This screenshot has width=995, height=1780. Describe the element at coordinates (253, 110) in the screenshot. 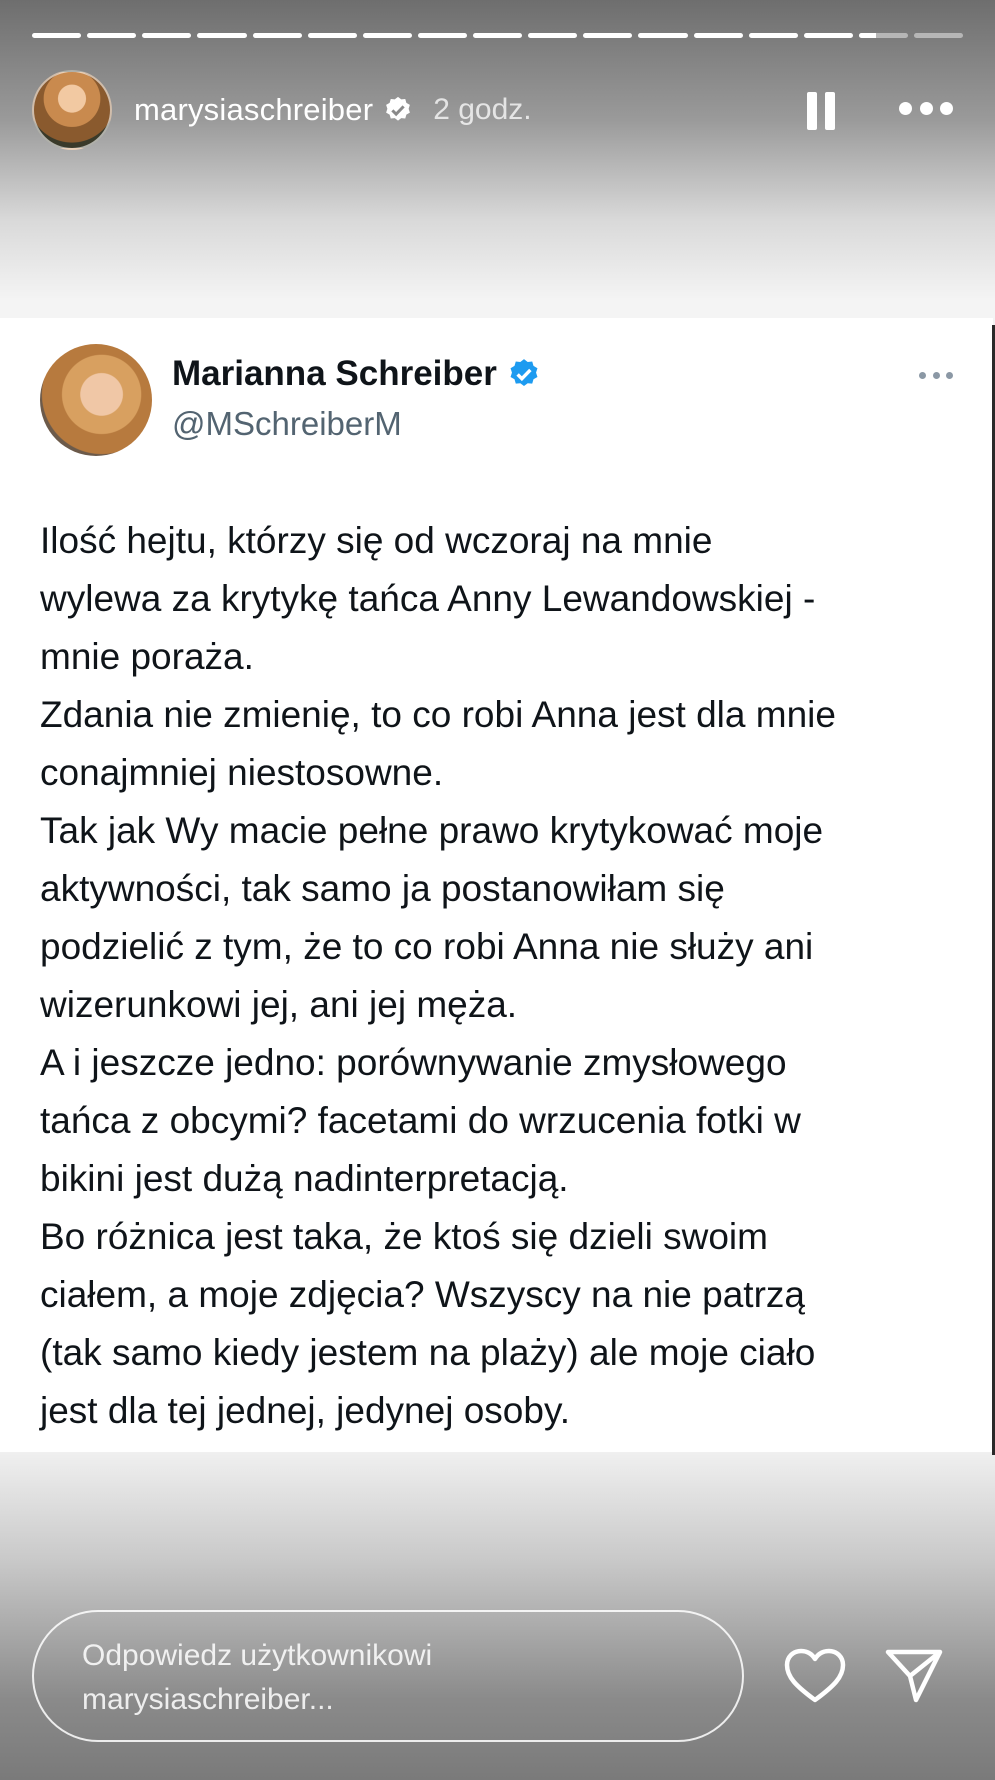

I see `username: marysiaschreiber` at that location.